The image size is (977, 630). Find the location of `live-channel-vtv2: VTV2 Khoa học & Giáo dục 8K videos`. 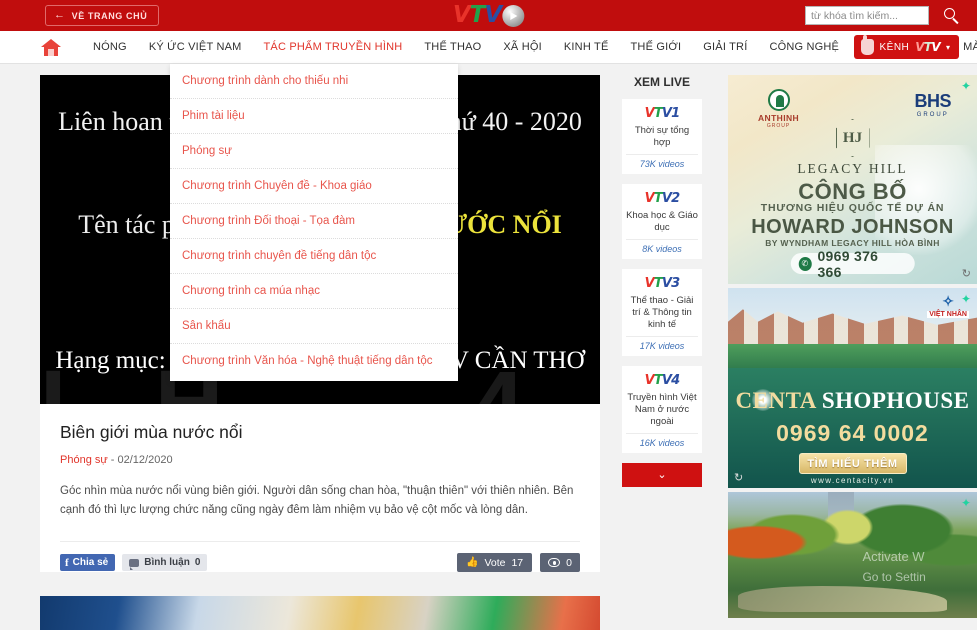

live-channel-vtv2: VTV2 Khoa học & Giáo dục 8K videos is located at coordinates (662, 221).